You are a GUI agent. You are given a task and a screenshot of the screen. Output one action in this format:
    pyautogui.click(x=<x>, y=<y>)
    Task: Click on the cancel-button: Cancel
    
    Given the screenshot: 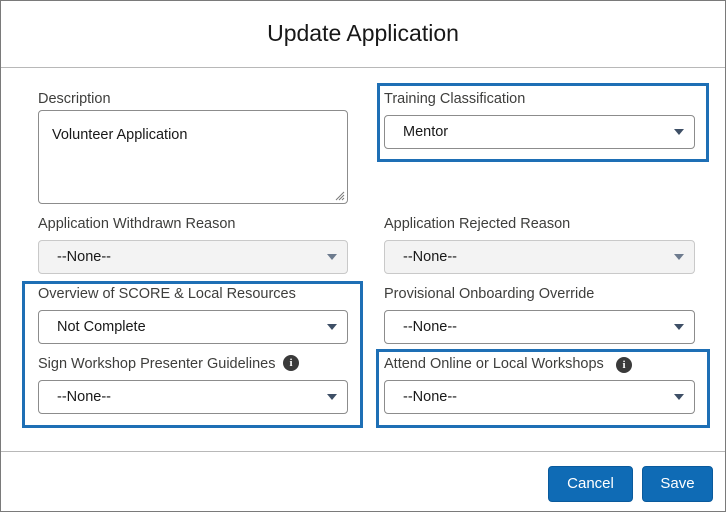 What is the action you would take?
    pyautogui.click(x=590, y=484)
    